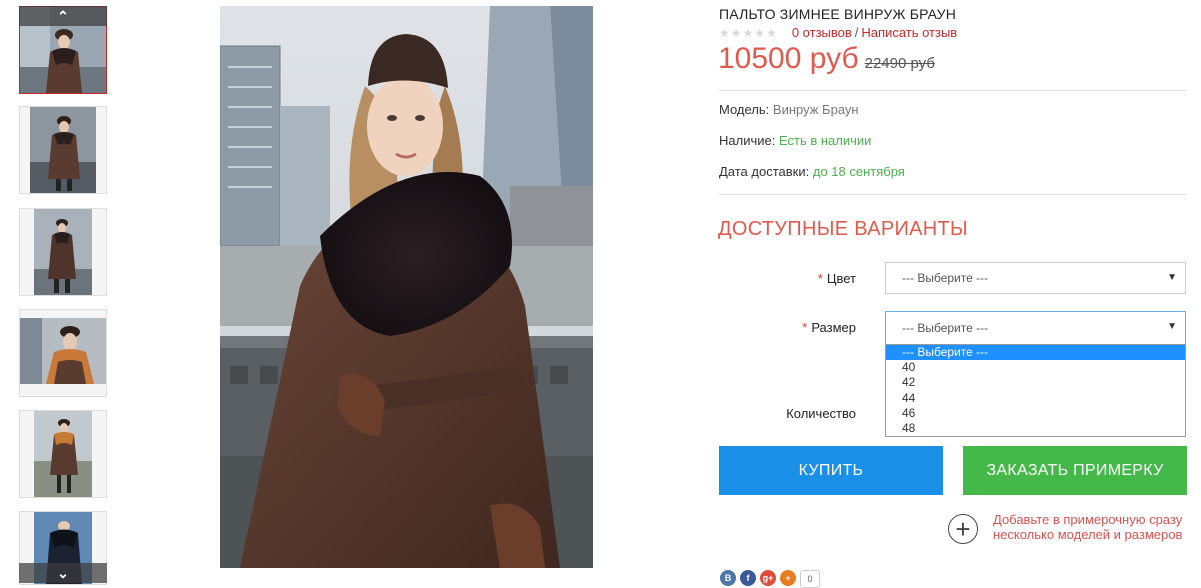  What do you see at coordinates (899, 63) in the screenshot?
I see `price-old: 22490 руб` at bounding box center [899, 63].